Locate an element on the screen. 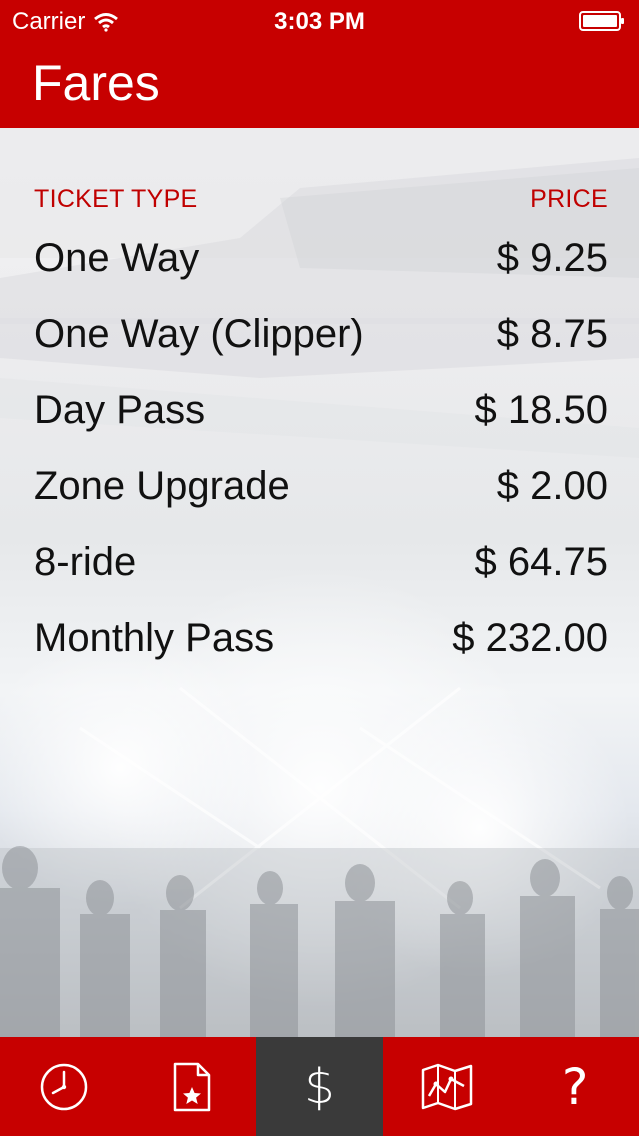 The width and height of the screenshot is (639, 1136). fare-price: $ 232.00 is located at coordinates (530, 638).